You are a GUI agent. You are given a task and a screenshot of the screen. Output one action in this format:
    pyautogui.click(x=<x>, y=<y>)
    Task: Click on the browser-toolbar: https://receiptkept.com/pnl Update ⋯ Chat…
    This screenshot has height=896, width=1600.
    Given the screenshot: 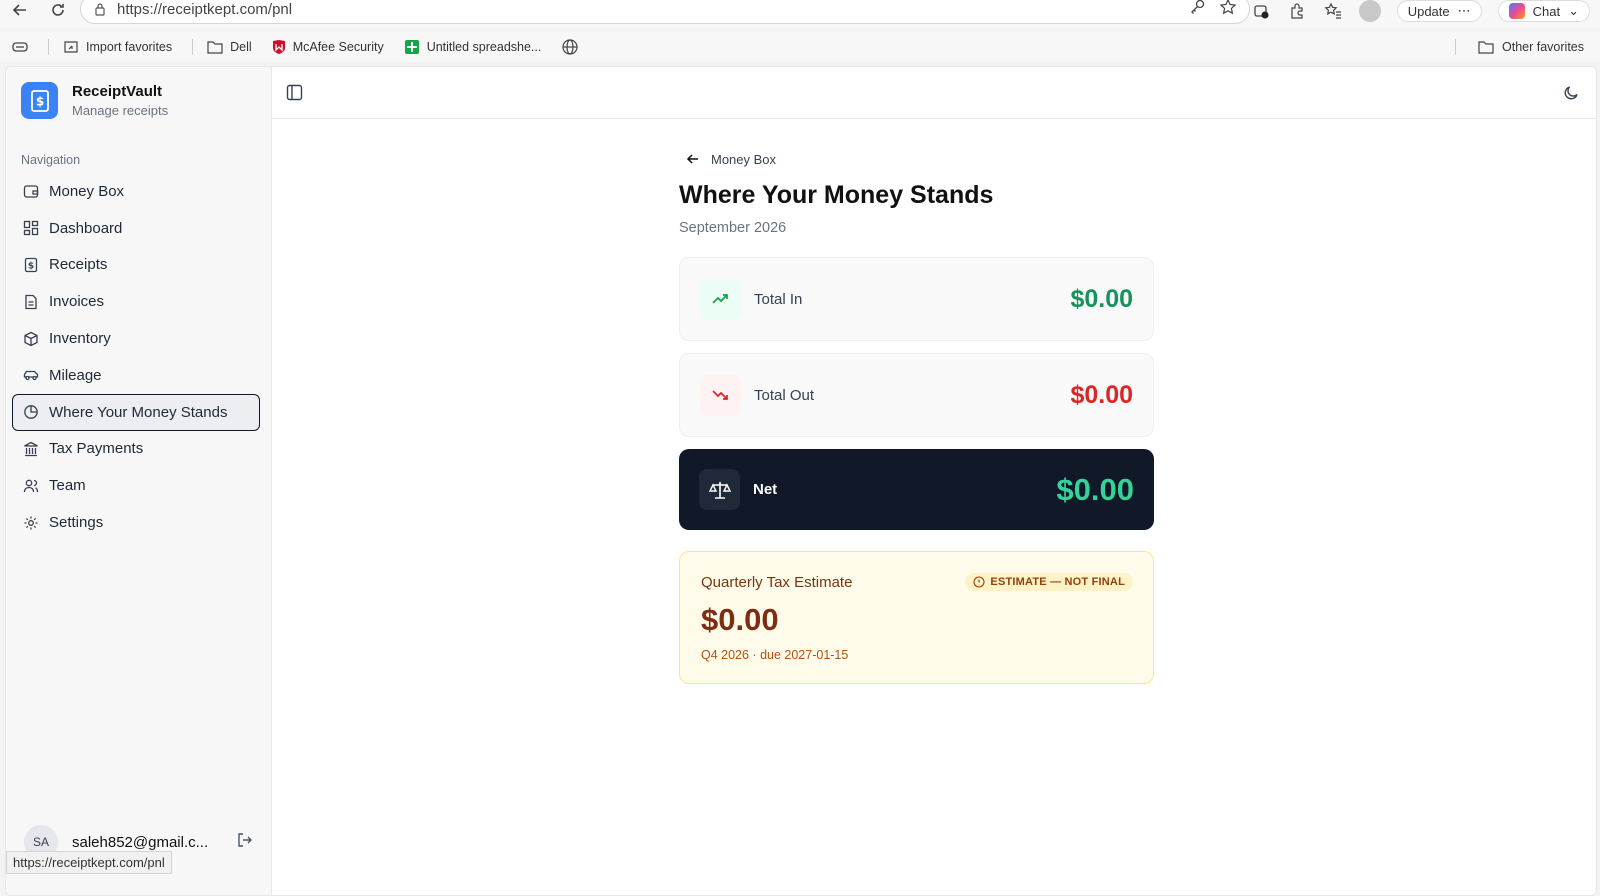 What is the action you would take?
    pyautogui.click(x=800, y=14)
    